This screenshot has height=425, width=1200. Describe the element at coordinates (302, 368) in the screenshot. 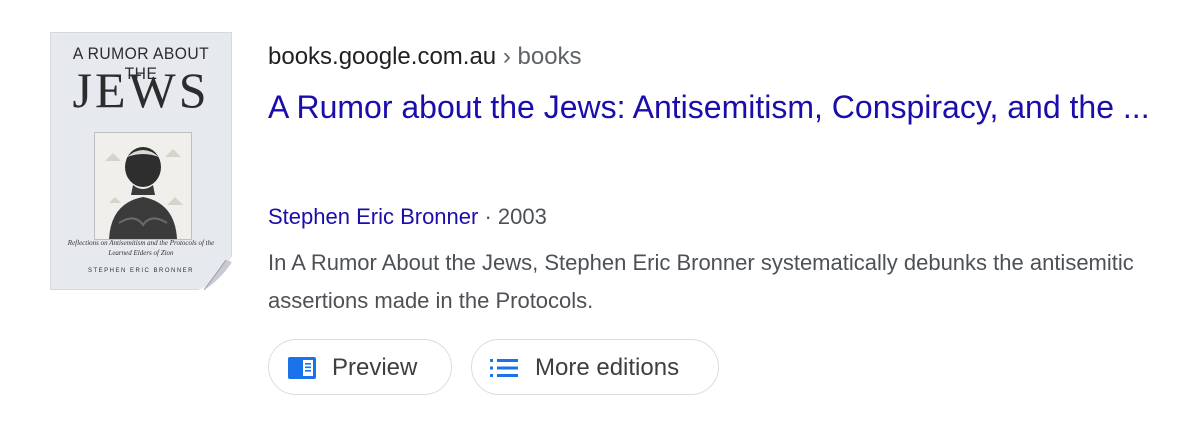

I see `book-preview-icon` at that location.